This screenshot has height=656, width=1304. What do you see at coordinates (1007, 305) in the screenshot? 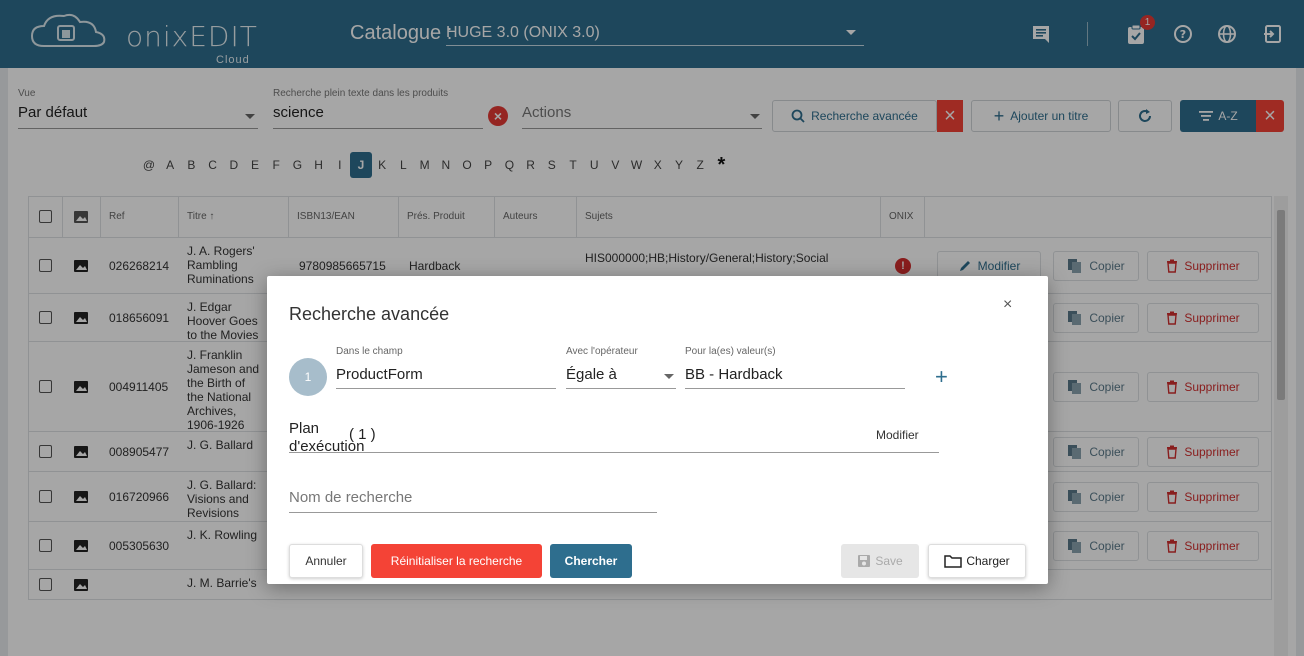
I see `close-icon: ×` at bounding box center [1007, 305].